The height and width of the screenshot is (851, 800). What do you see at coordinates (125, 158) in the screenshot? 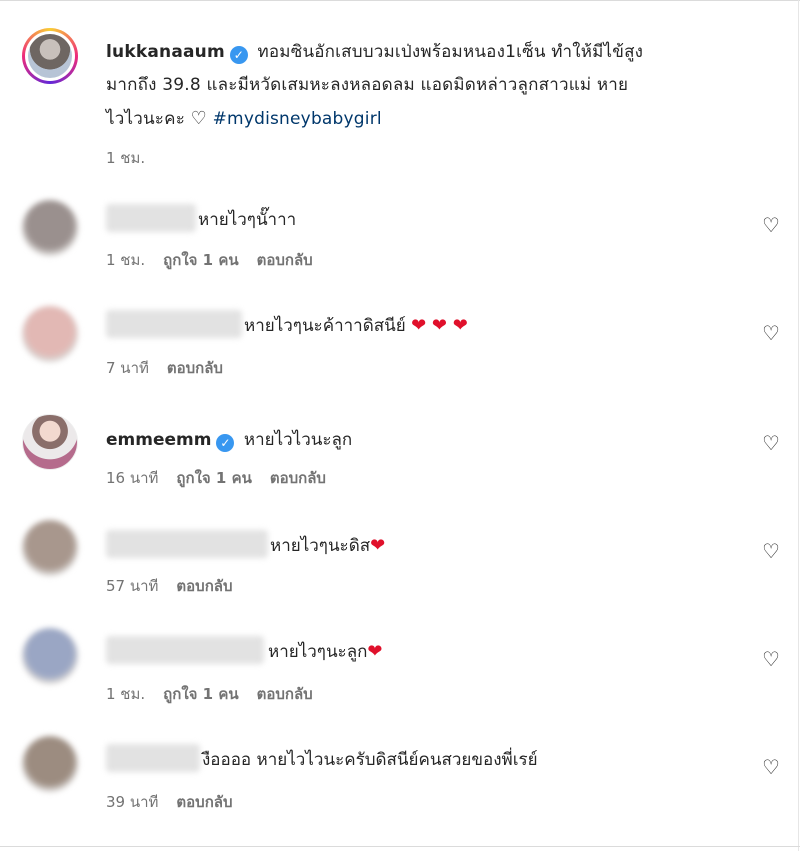
I see `caption-time: 1 ชม.` at bounding box center [125, 158].